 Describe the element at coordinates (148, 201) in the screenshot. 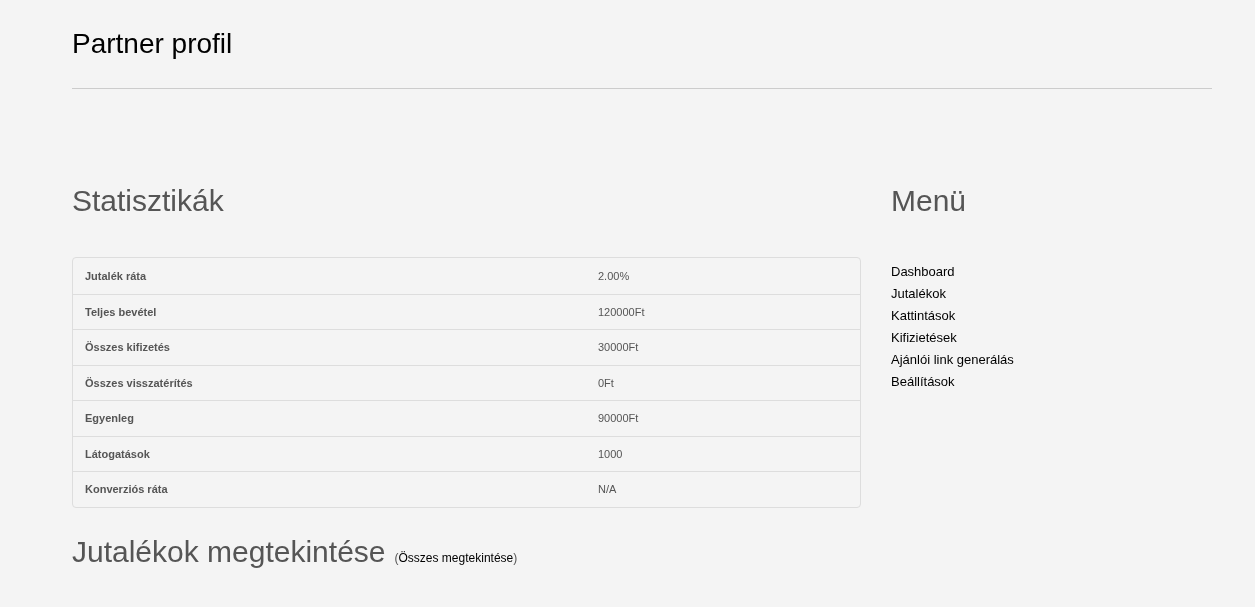

I see `section-heading: Statisztikák` at that location.